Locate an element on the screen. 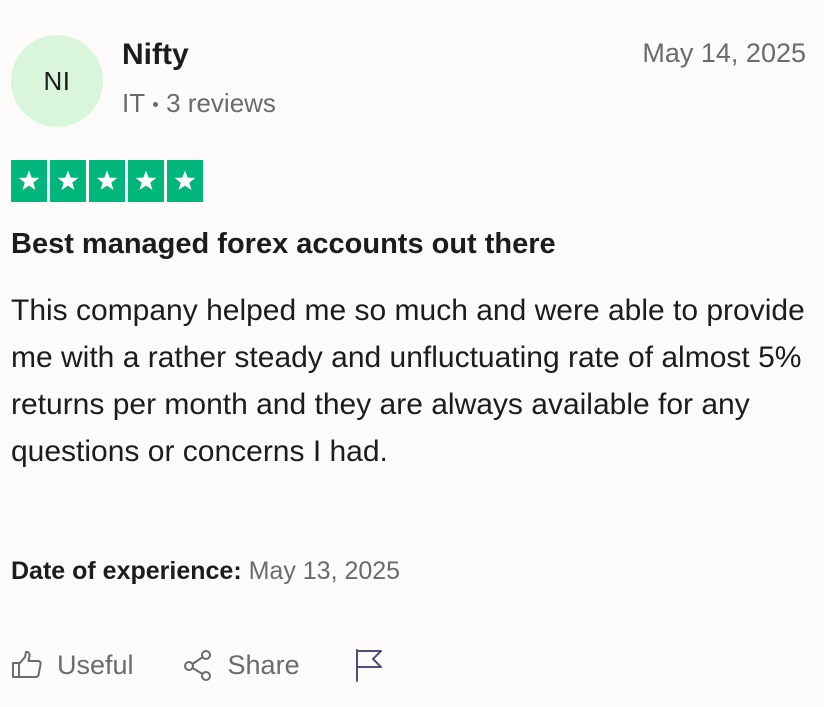 The height and width of the screenshot is (707, 824). flag-icon is located at coordinates (369, 665).